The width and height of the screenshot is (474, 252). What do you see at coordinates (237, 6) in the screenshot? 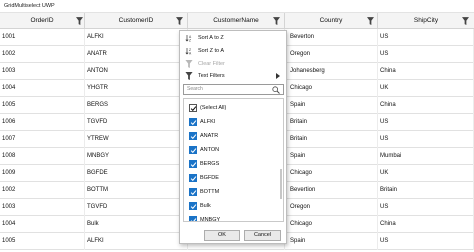
I see `window-title: GridMultiselect UWP` at bounding box center [237, 6].